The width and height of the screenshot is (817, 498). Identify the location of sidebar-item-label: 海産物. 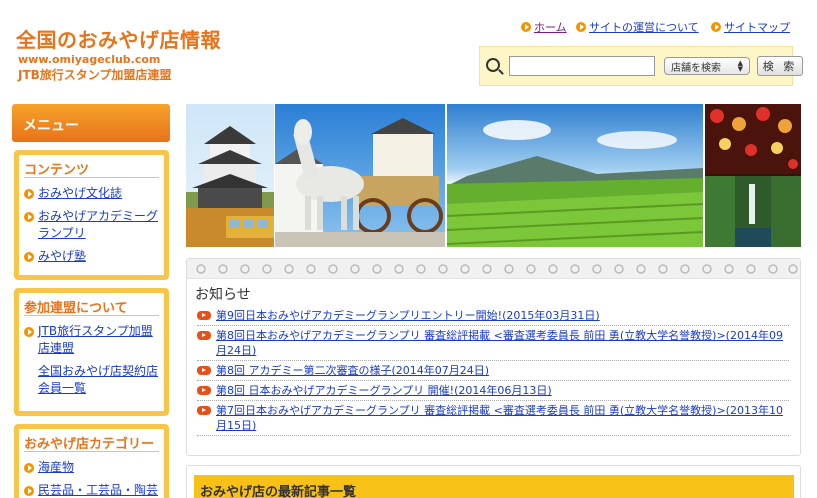
(56, 467).